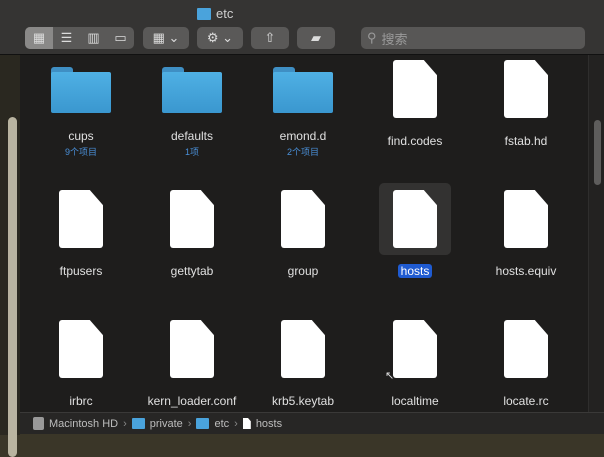 Image resolution: width=604 pixels, height=457 pixels. Describe the element at coordinates (415, 401) in the screenshot. I see `item-name: localtime` at that location.